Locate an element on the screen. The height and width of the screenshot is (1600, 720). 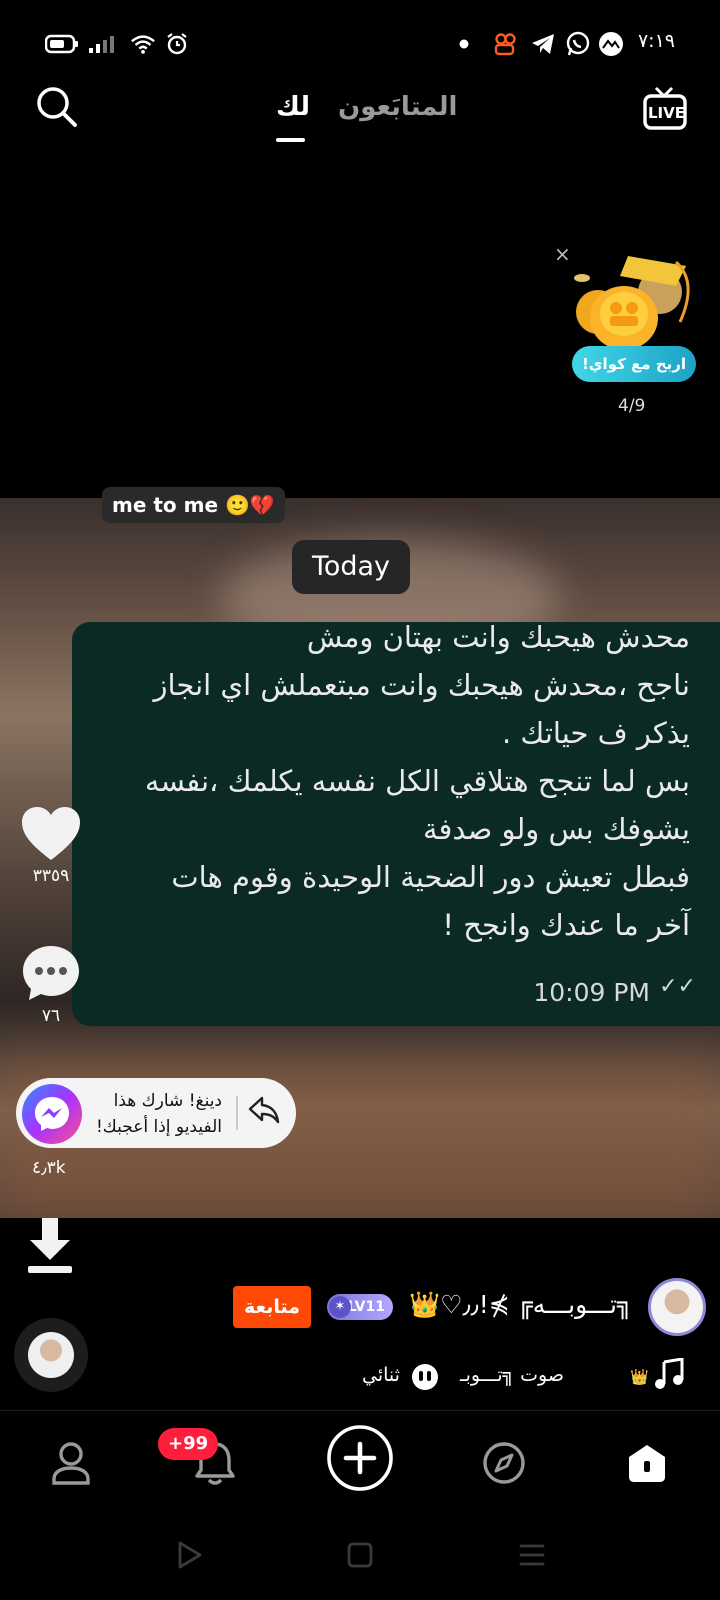
crown-icon: 👑 is located at coordinates (639, 1377).